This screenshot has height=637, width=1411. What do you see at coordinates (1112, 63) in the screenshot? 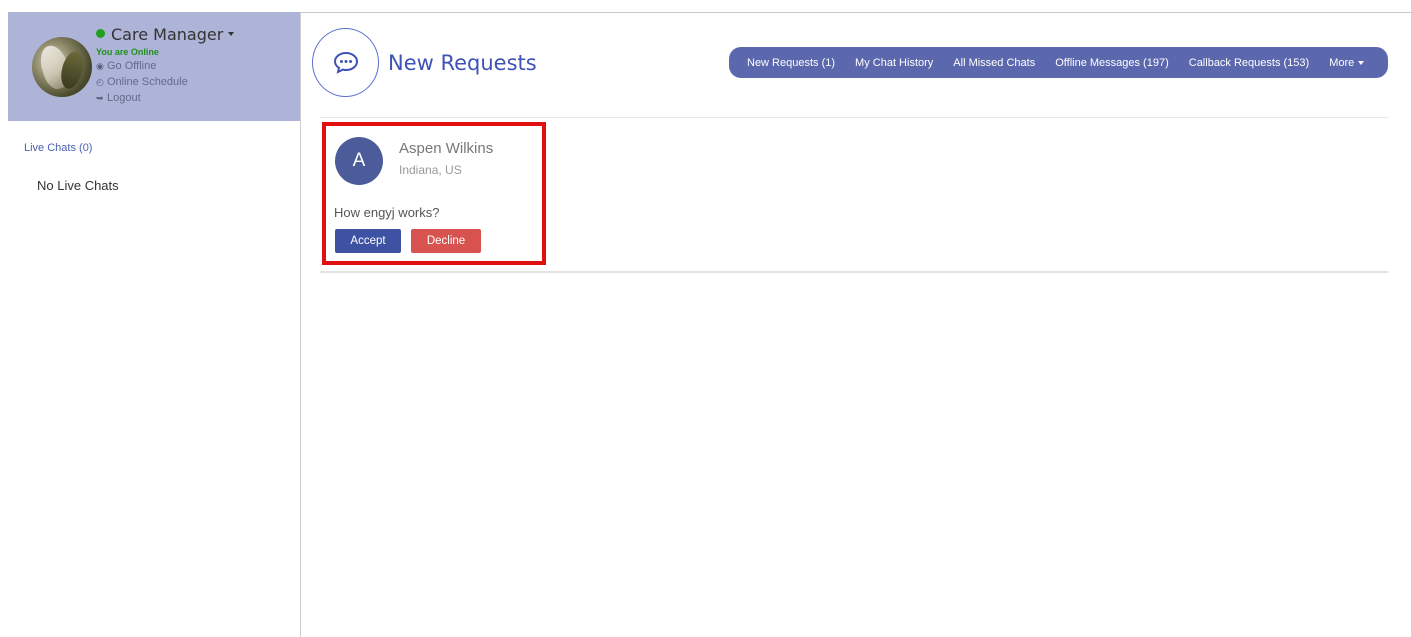
I see `nav-offline-messages: Offline Messages (197)` at bounding box center [1112, 63].